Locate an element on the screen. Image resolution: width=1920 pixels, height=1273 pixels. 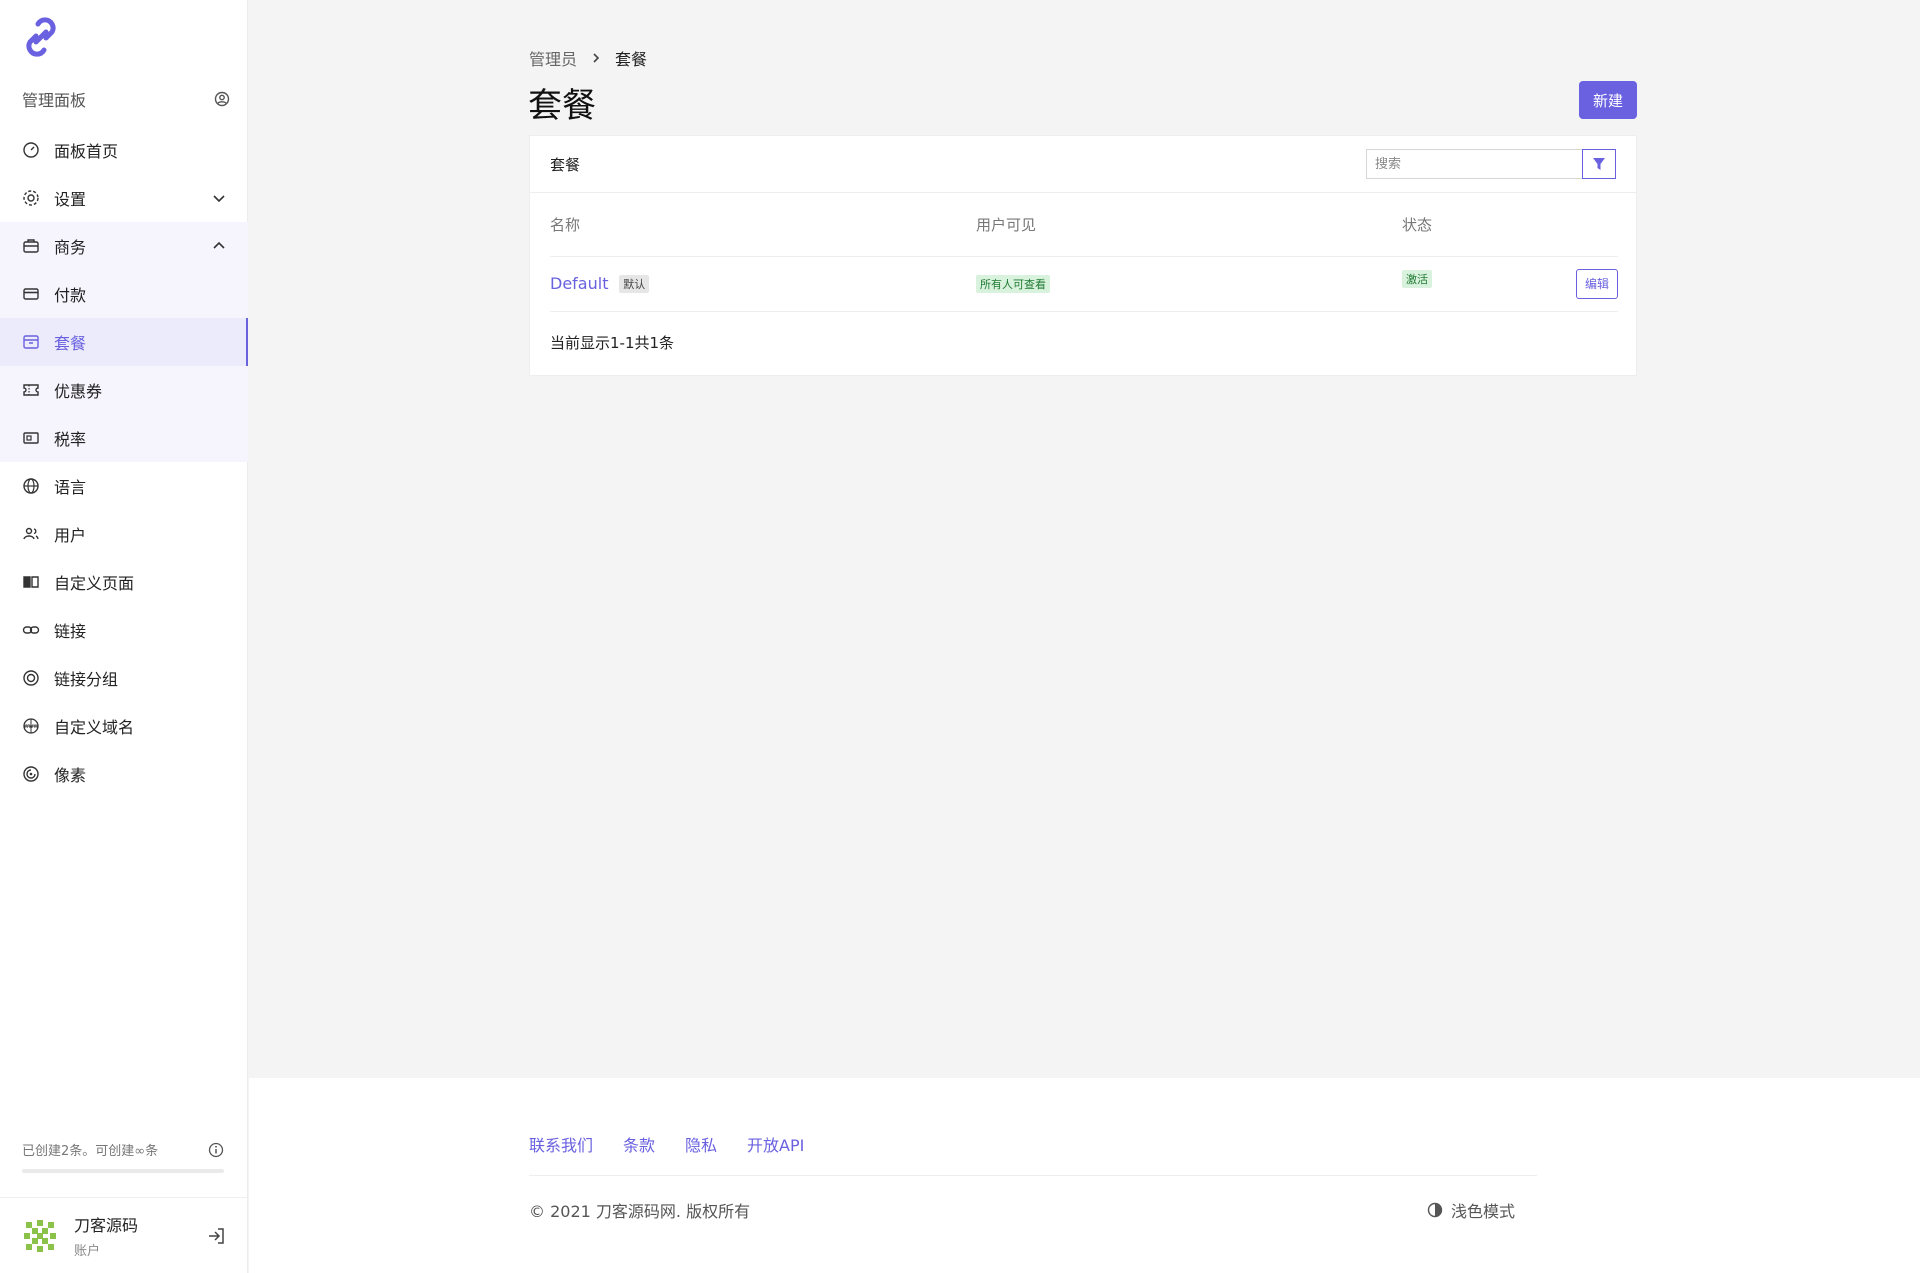
sidebar-item-label: 商务 is located at coordinates (70, 247).